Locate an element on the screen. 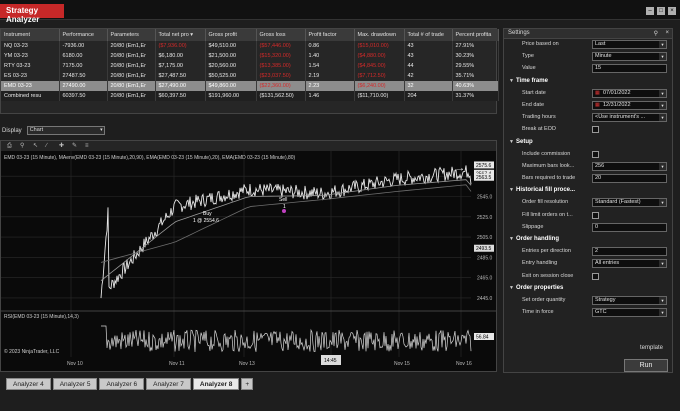 The width and height of the screenshot is (680, 411). column-header: Gross loss is located at coordinates (281, 35).